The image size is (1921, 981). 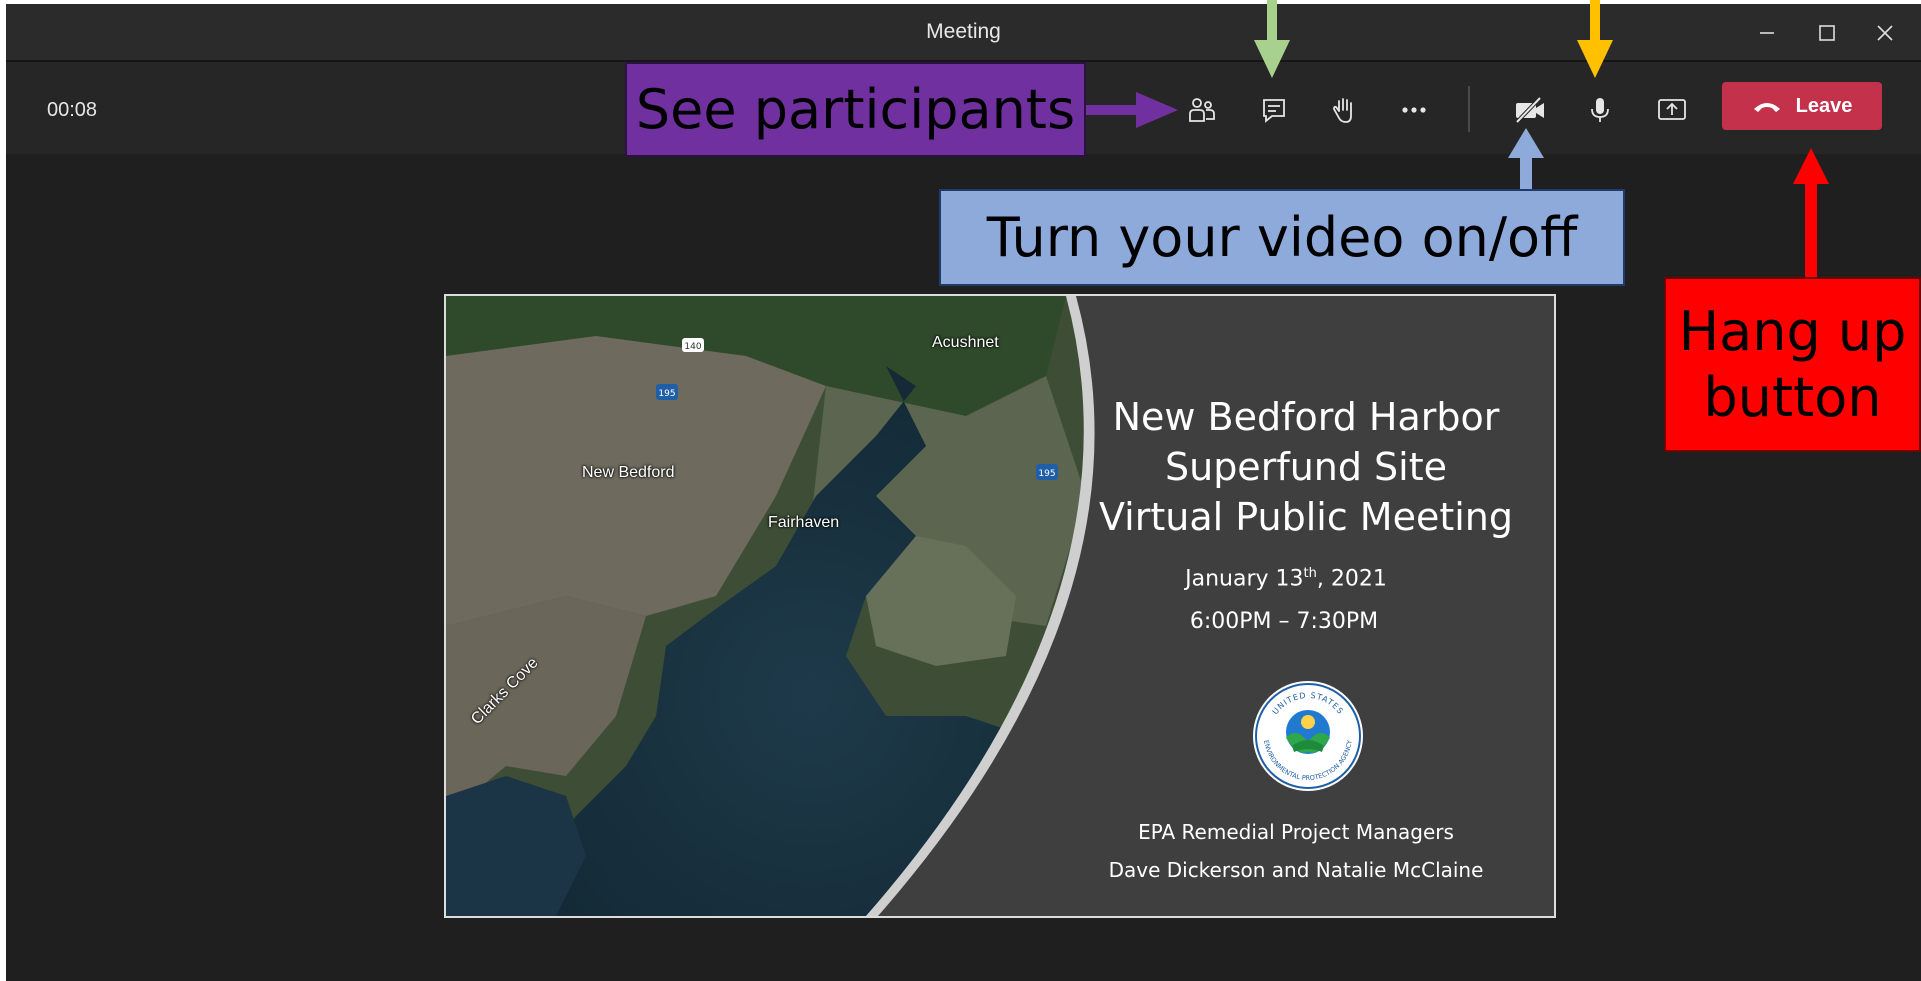 What do you see at coordinates (1792, 397) in the screenshot?
I see `callout-hang-up-line-2: button` at bounding box center [1792, 397].